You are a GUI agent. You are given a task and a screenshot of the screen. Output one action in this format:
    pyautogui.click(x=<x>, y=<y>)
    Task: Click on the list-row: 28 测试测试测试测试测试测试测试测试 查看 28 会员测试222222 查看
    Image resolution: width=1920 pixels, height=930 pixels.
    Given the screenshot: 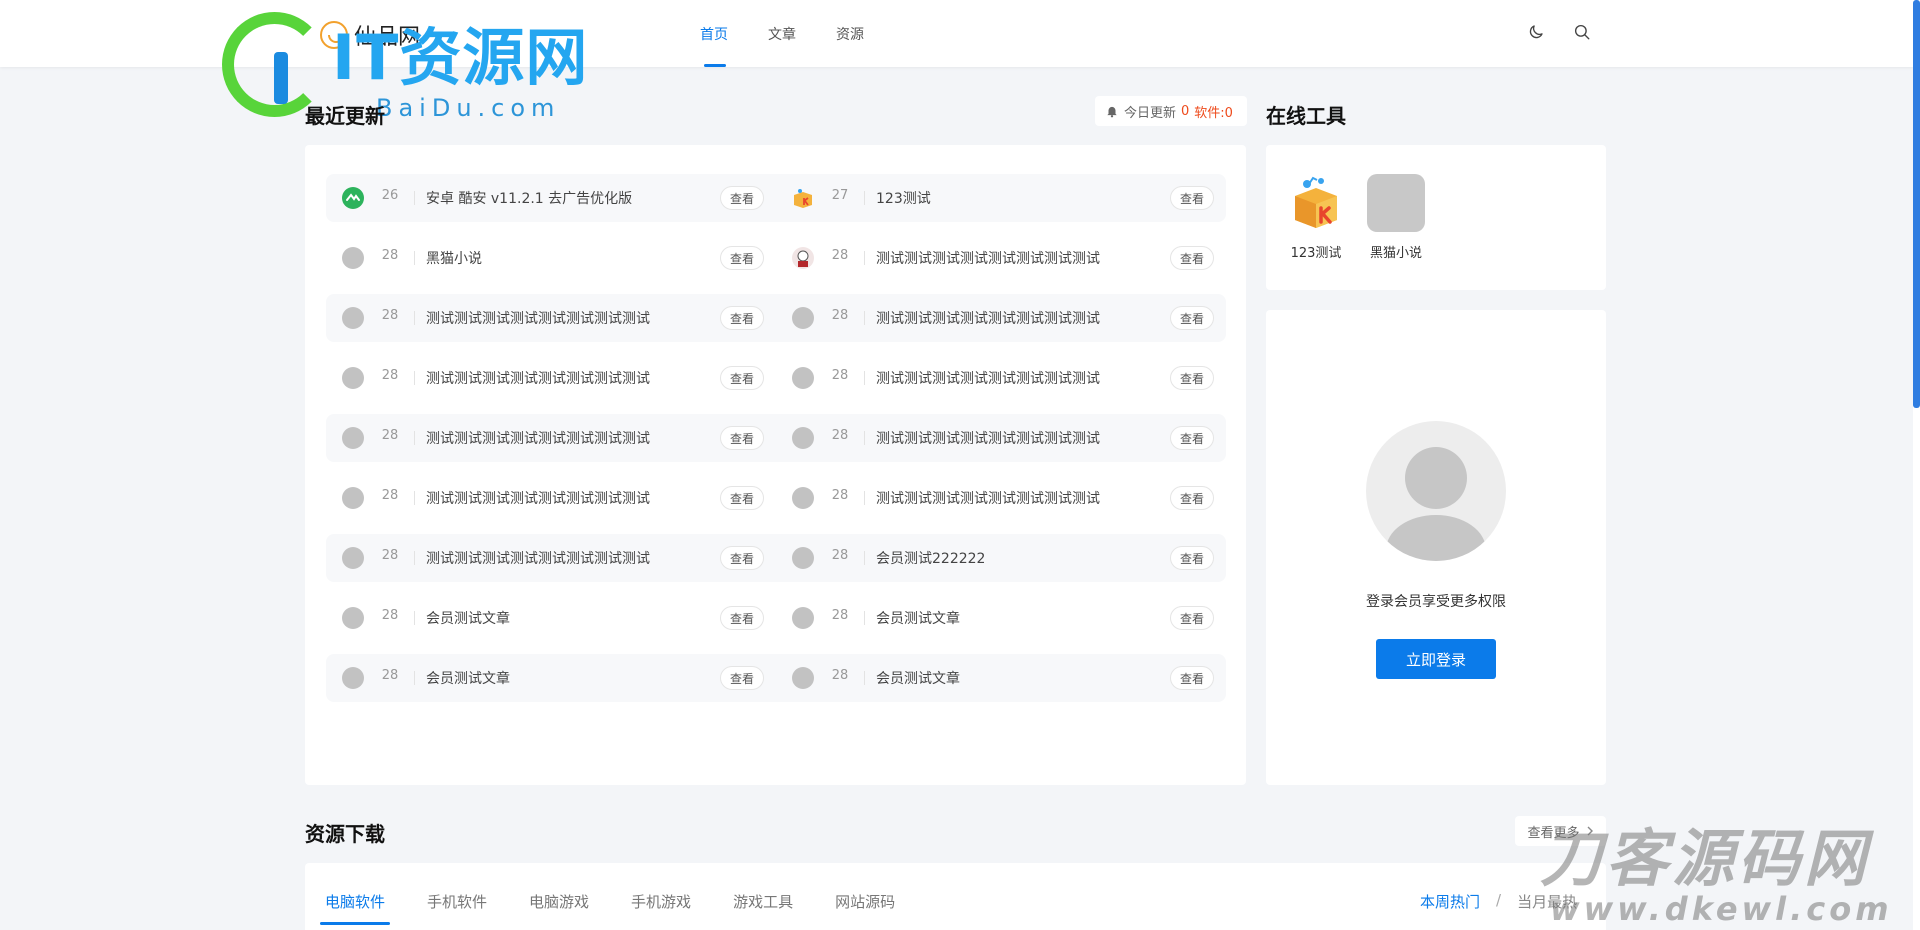 What is the action you would take?
    pyautogui.click(x=776, y=558)
    